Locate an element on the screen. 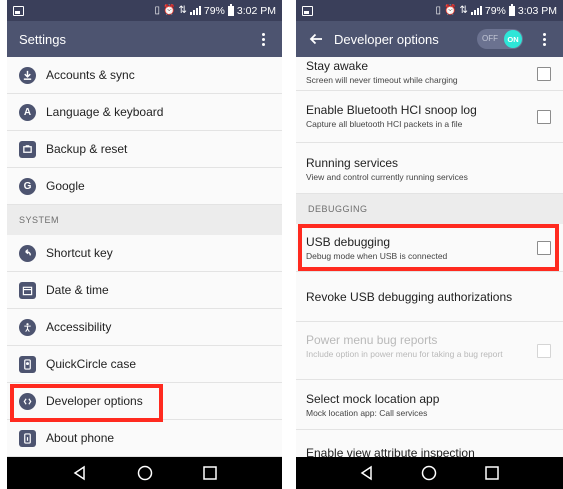  toggle-on-knob: ON is located at coordinates (513, 39).